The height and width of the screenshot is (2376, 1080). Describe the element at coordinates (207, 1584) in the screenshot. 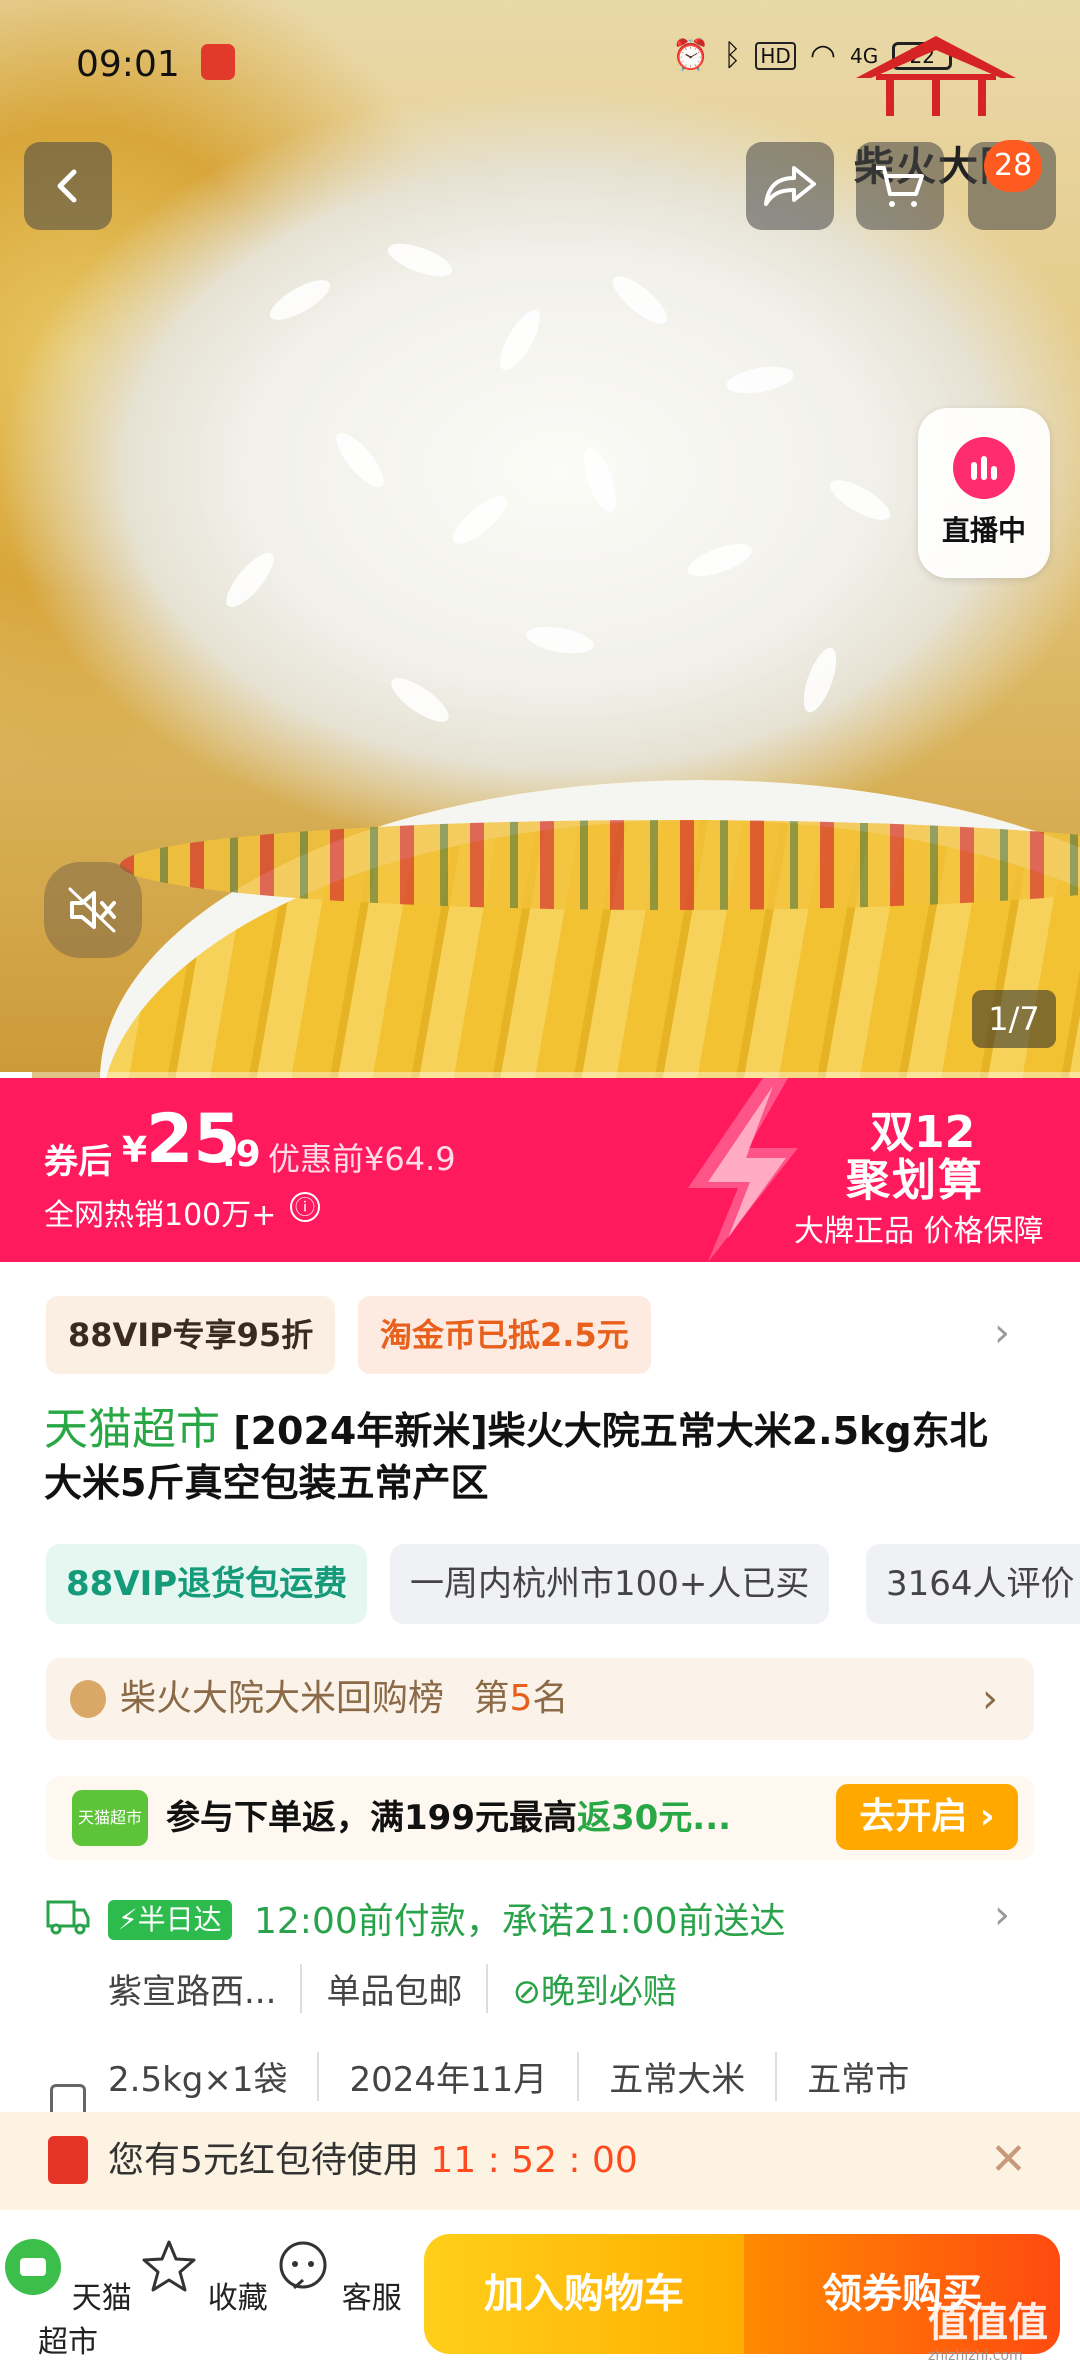

I see `tag-return-shipping: 88VIP退货包运费` at that location.